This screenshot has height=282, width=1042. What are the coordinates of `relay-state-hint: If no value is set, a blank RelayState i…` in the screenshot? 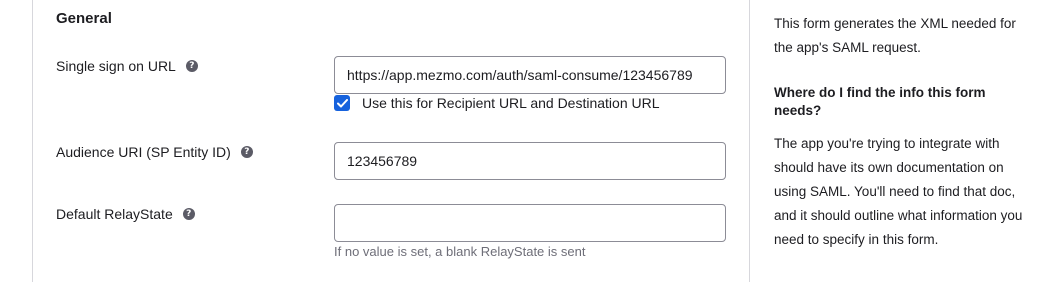 It's located at (460, 251).